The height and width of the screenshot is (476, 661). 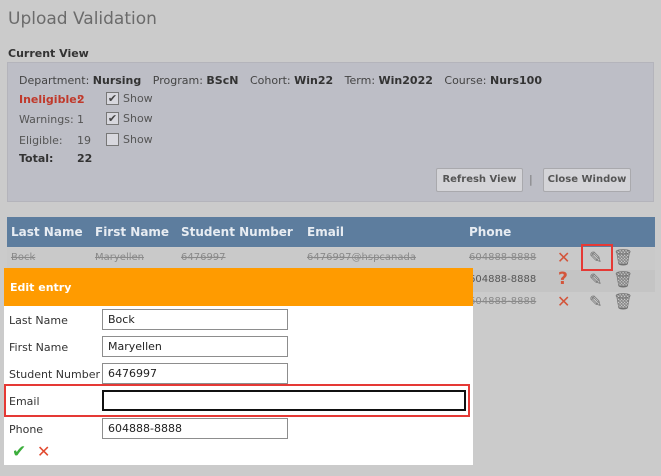 What do you see at coordinates (54, 80) in the screenshot?
I see `department-label: Department:` at bounding box center [54, 80].